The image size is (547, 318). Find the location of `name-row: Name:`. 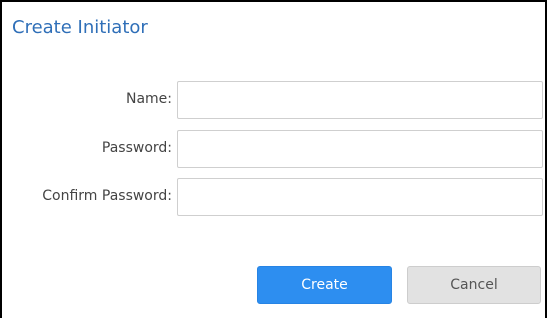

name-row: Name: is located at coordinates (274, 100).